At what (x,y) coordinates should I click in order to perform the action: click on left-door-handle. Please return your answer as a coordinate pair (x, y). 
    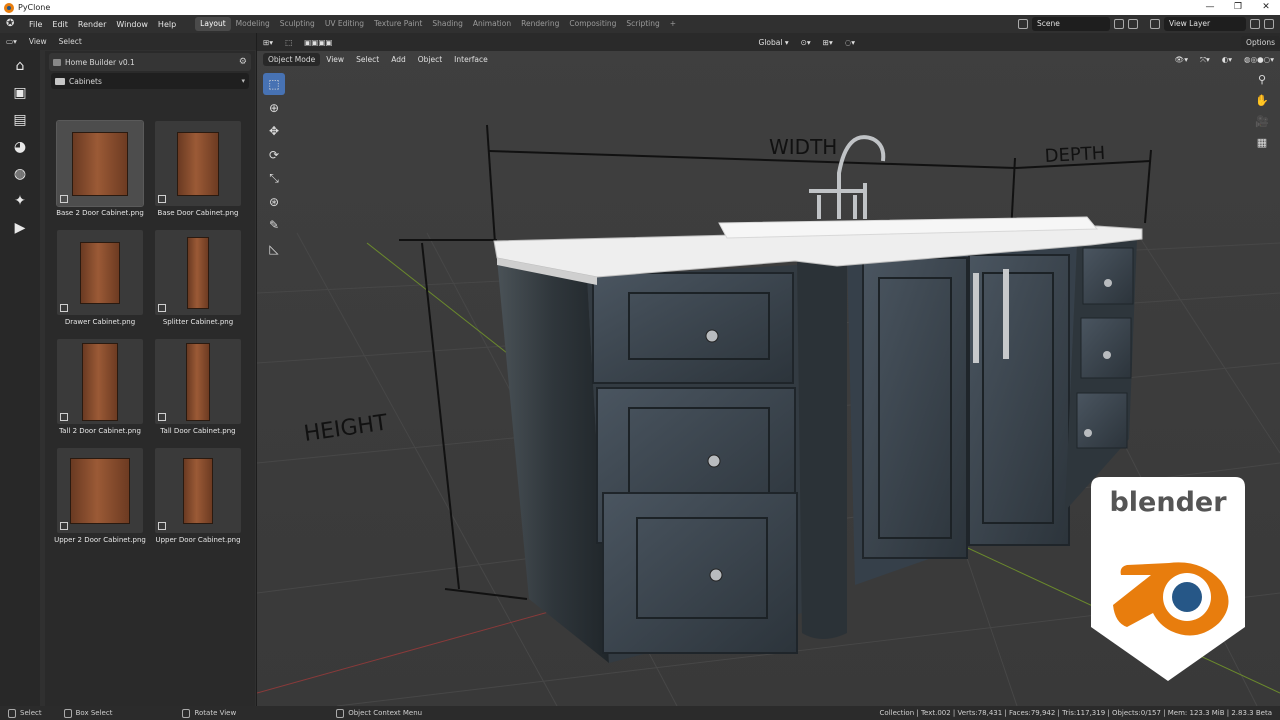
    Looking at the image, I should click on (976, 318).